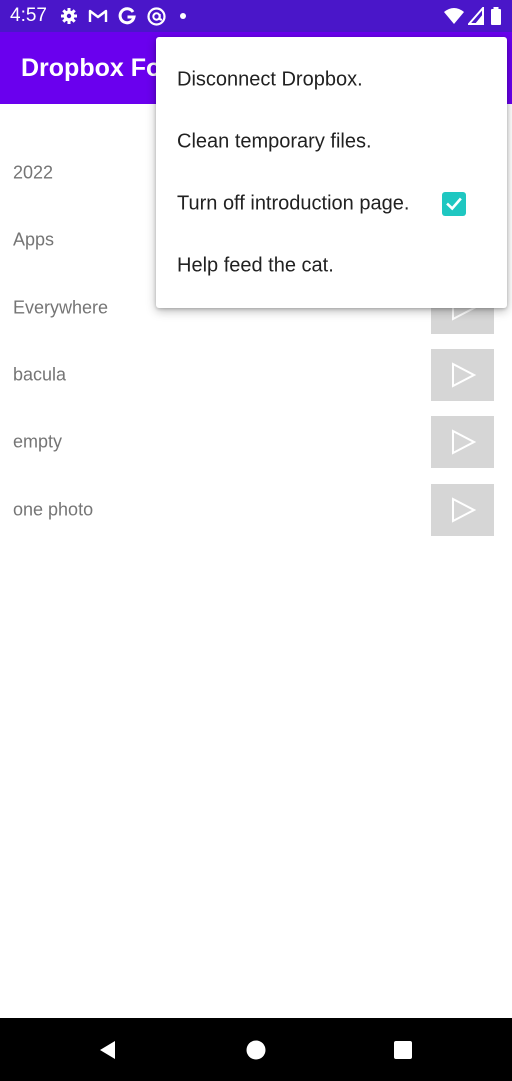 Image resolution: width=512 pixels, height=1081 pixels. Describe the element at coordinates (53, 510) in the screenshot. I see `folder-label: one photo` at that location.